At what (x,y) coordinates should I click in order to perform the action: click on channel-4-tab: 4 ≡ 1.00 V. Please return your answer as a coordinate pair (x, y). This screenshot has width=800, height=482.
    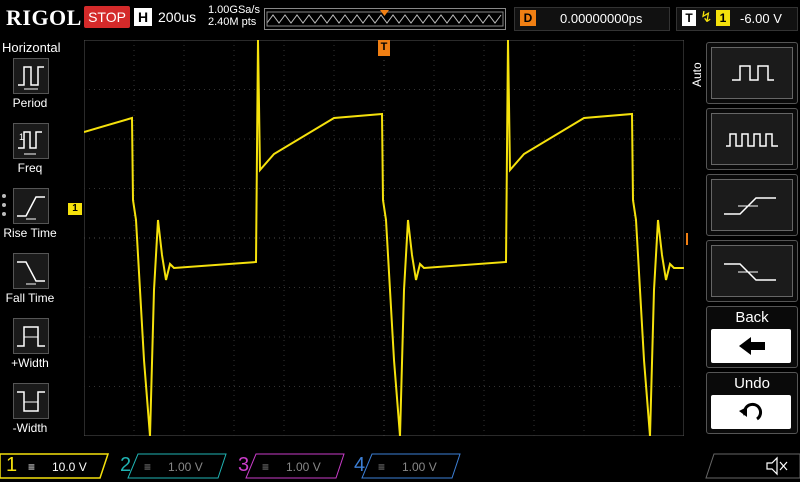
    Looking at the image, I should click on (407, 465).